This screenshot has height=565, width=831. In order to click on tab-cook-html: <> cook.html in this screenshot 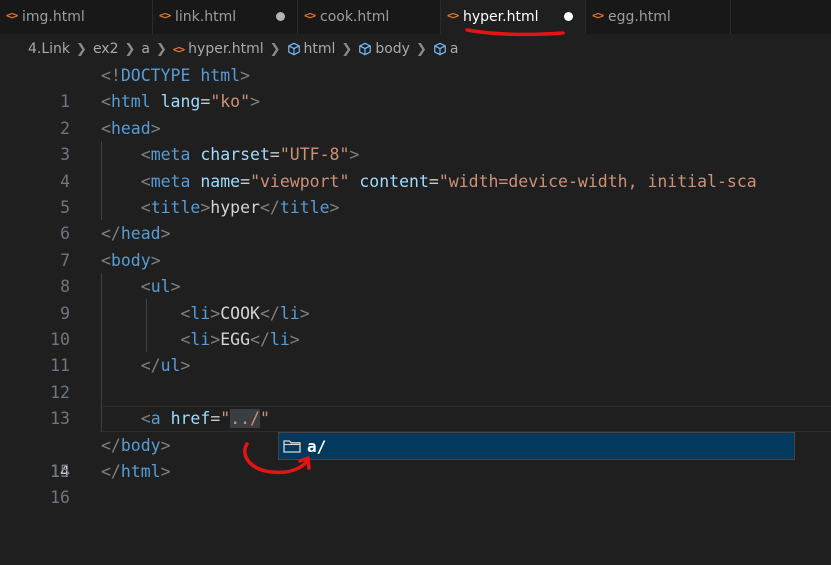, I will do `click(369, 17)`.